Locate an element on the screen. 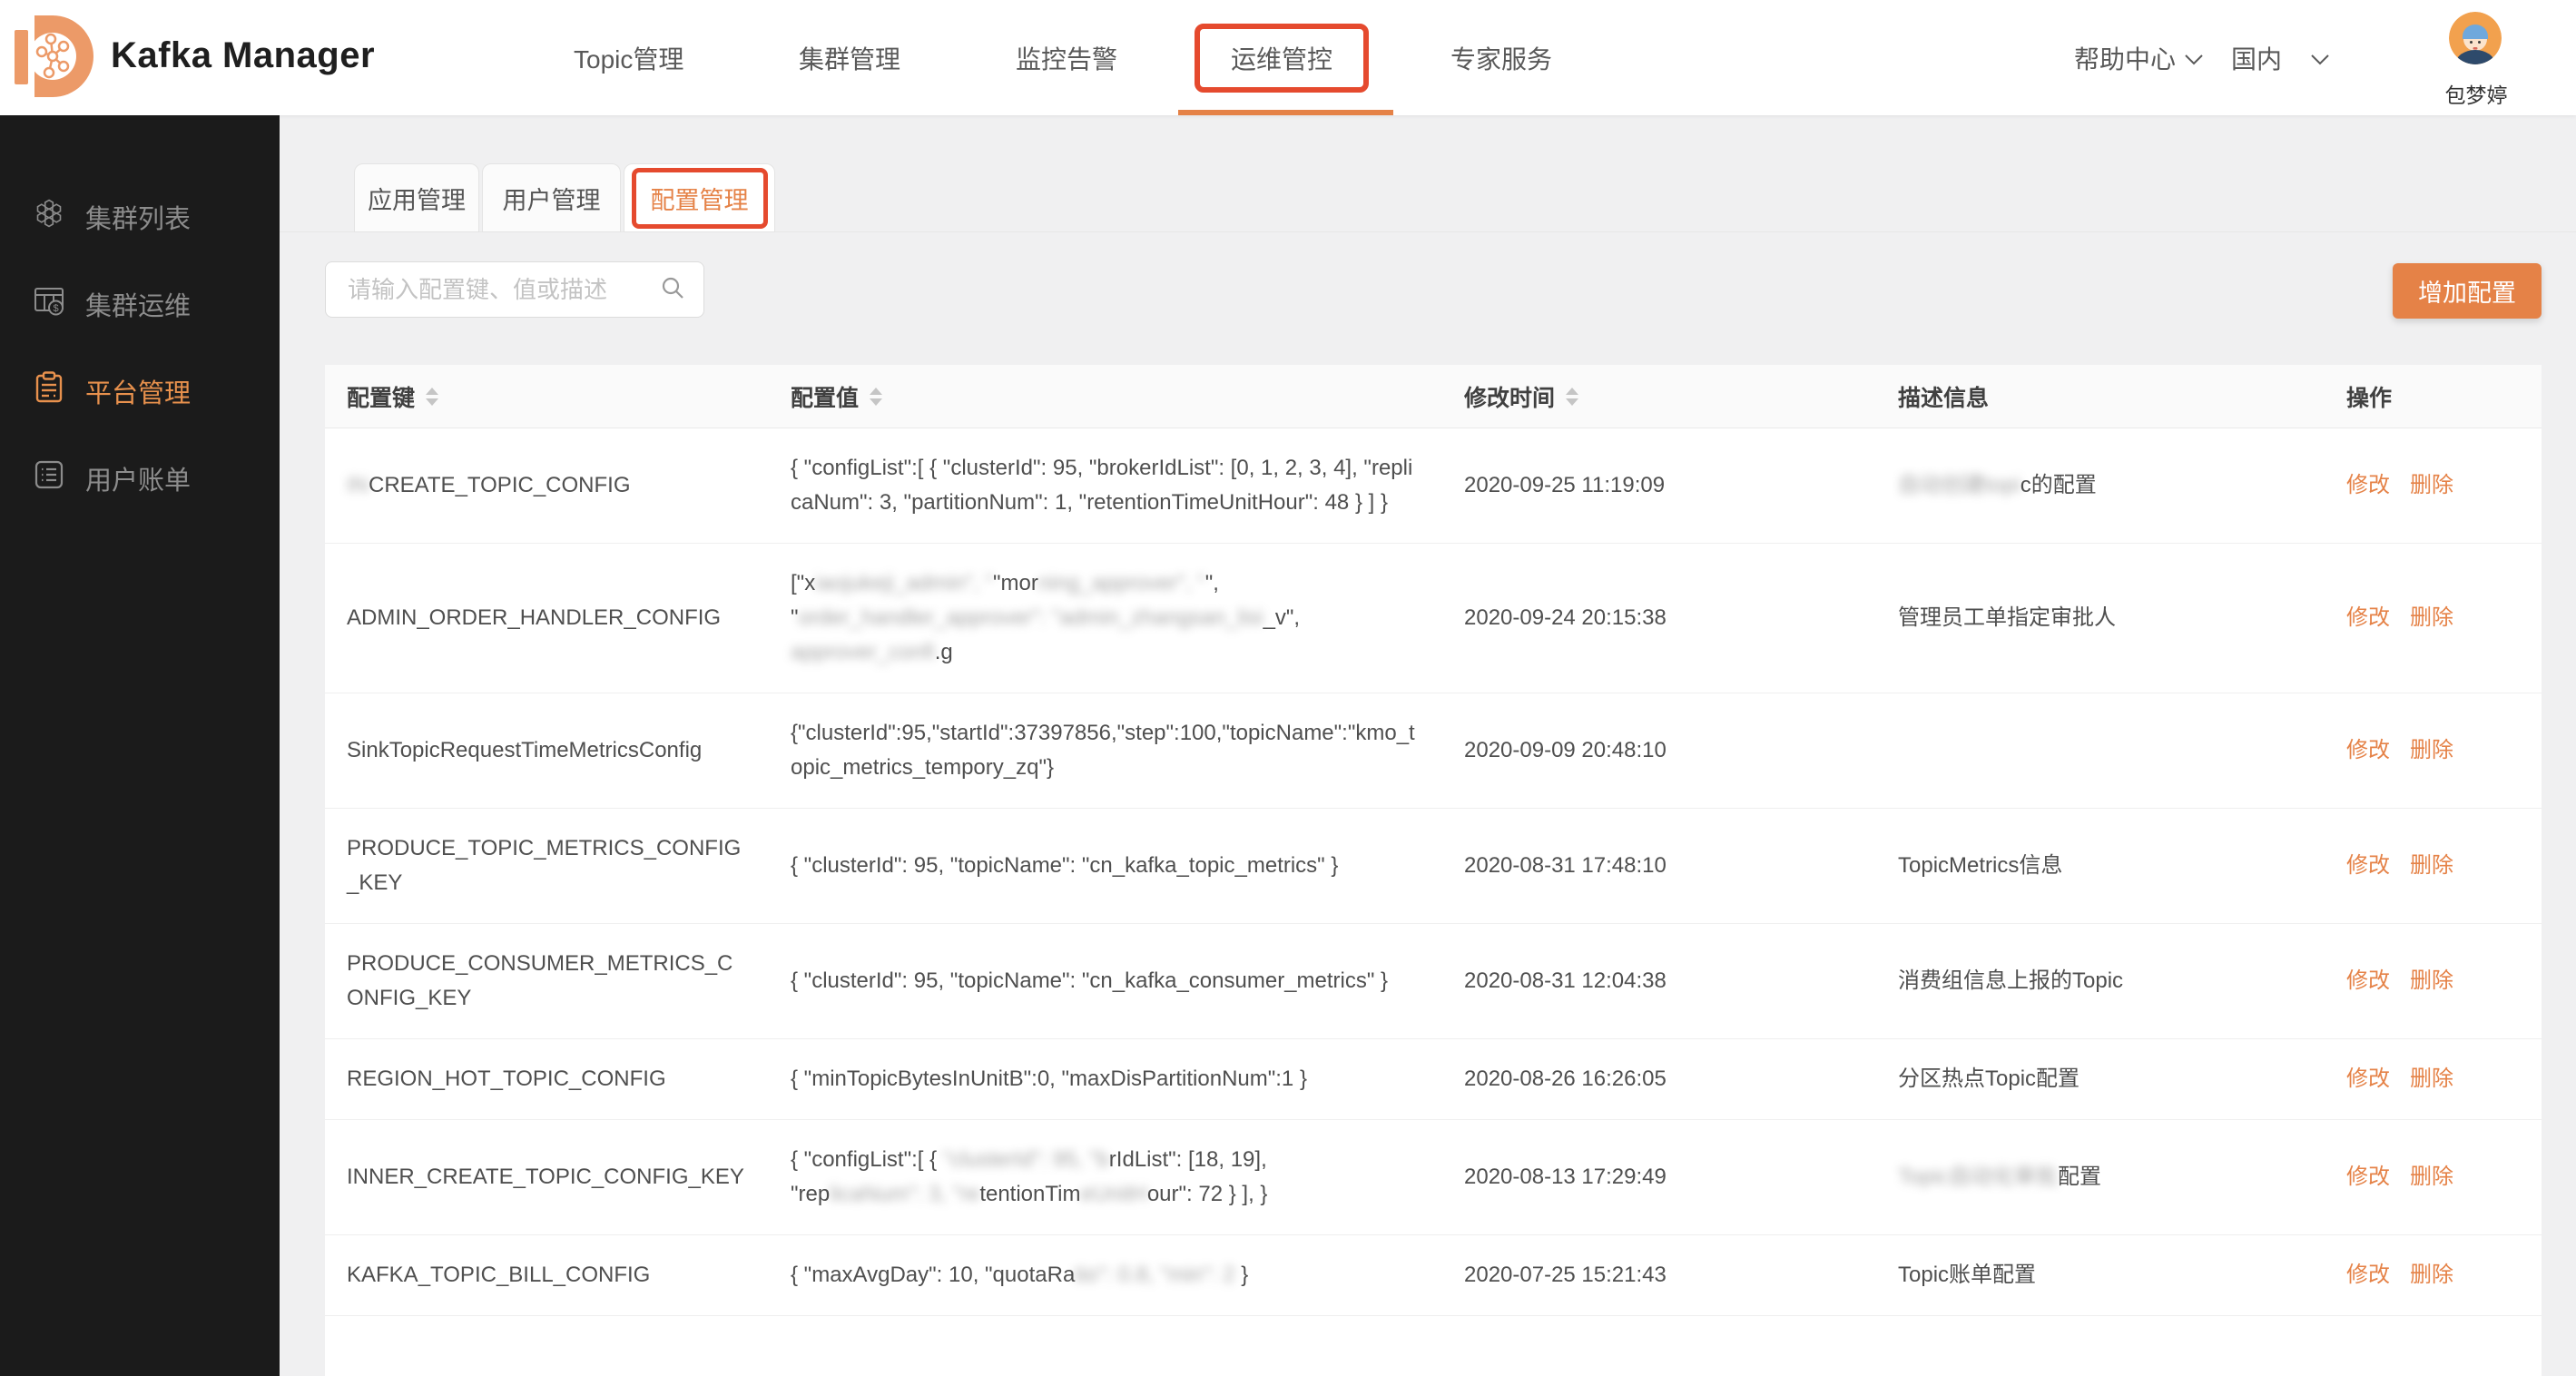 The height and width of the screenshot is (1376, 2576). column-label: 描述信息 is located at coordinates (1944, 398).